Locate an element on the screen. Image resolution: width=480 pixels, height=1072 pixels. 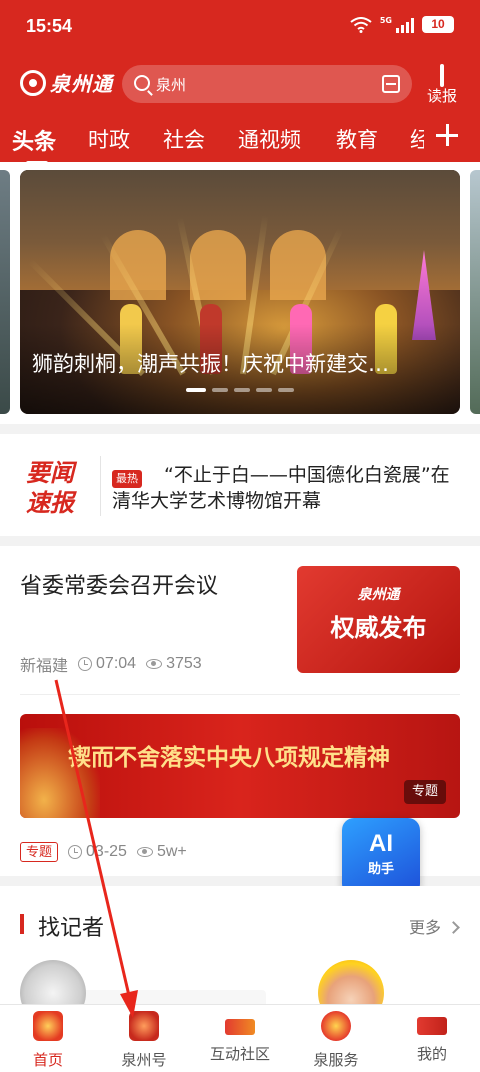
flash-headline: “不止于白——中国德化白瓷展”在清华大学艺术博物馆开幕 is located at coordinates (287, 488).